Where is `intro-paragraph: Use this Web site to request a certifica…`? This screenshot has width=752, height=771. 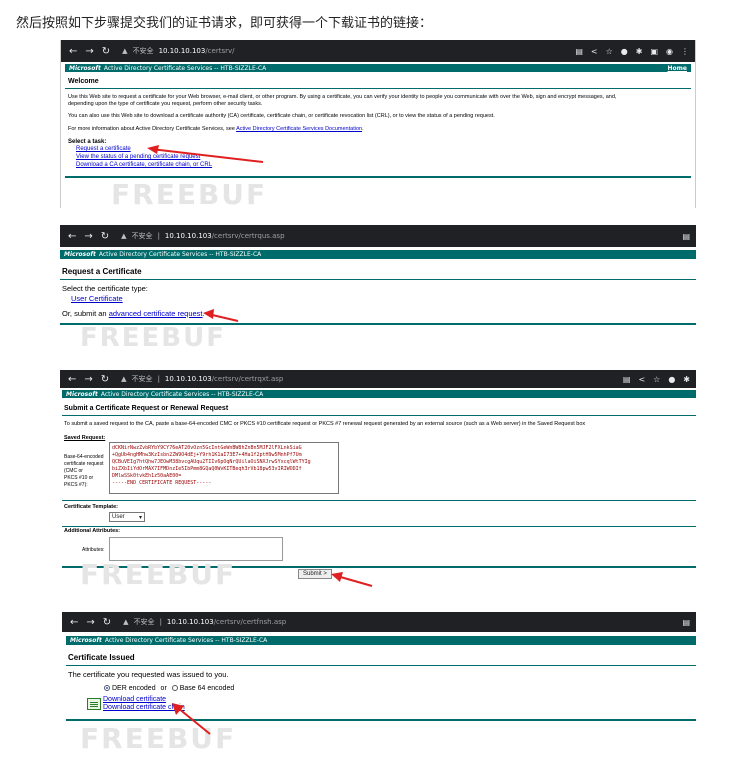
intro-paragraph: Use this Web site to request a certifica… is located at coordinates (342, 97).